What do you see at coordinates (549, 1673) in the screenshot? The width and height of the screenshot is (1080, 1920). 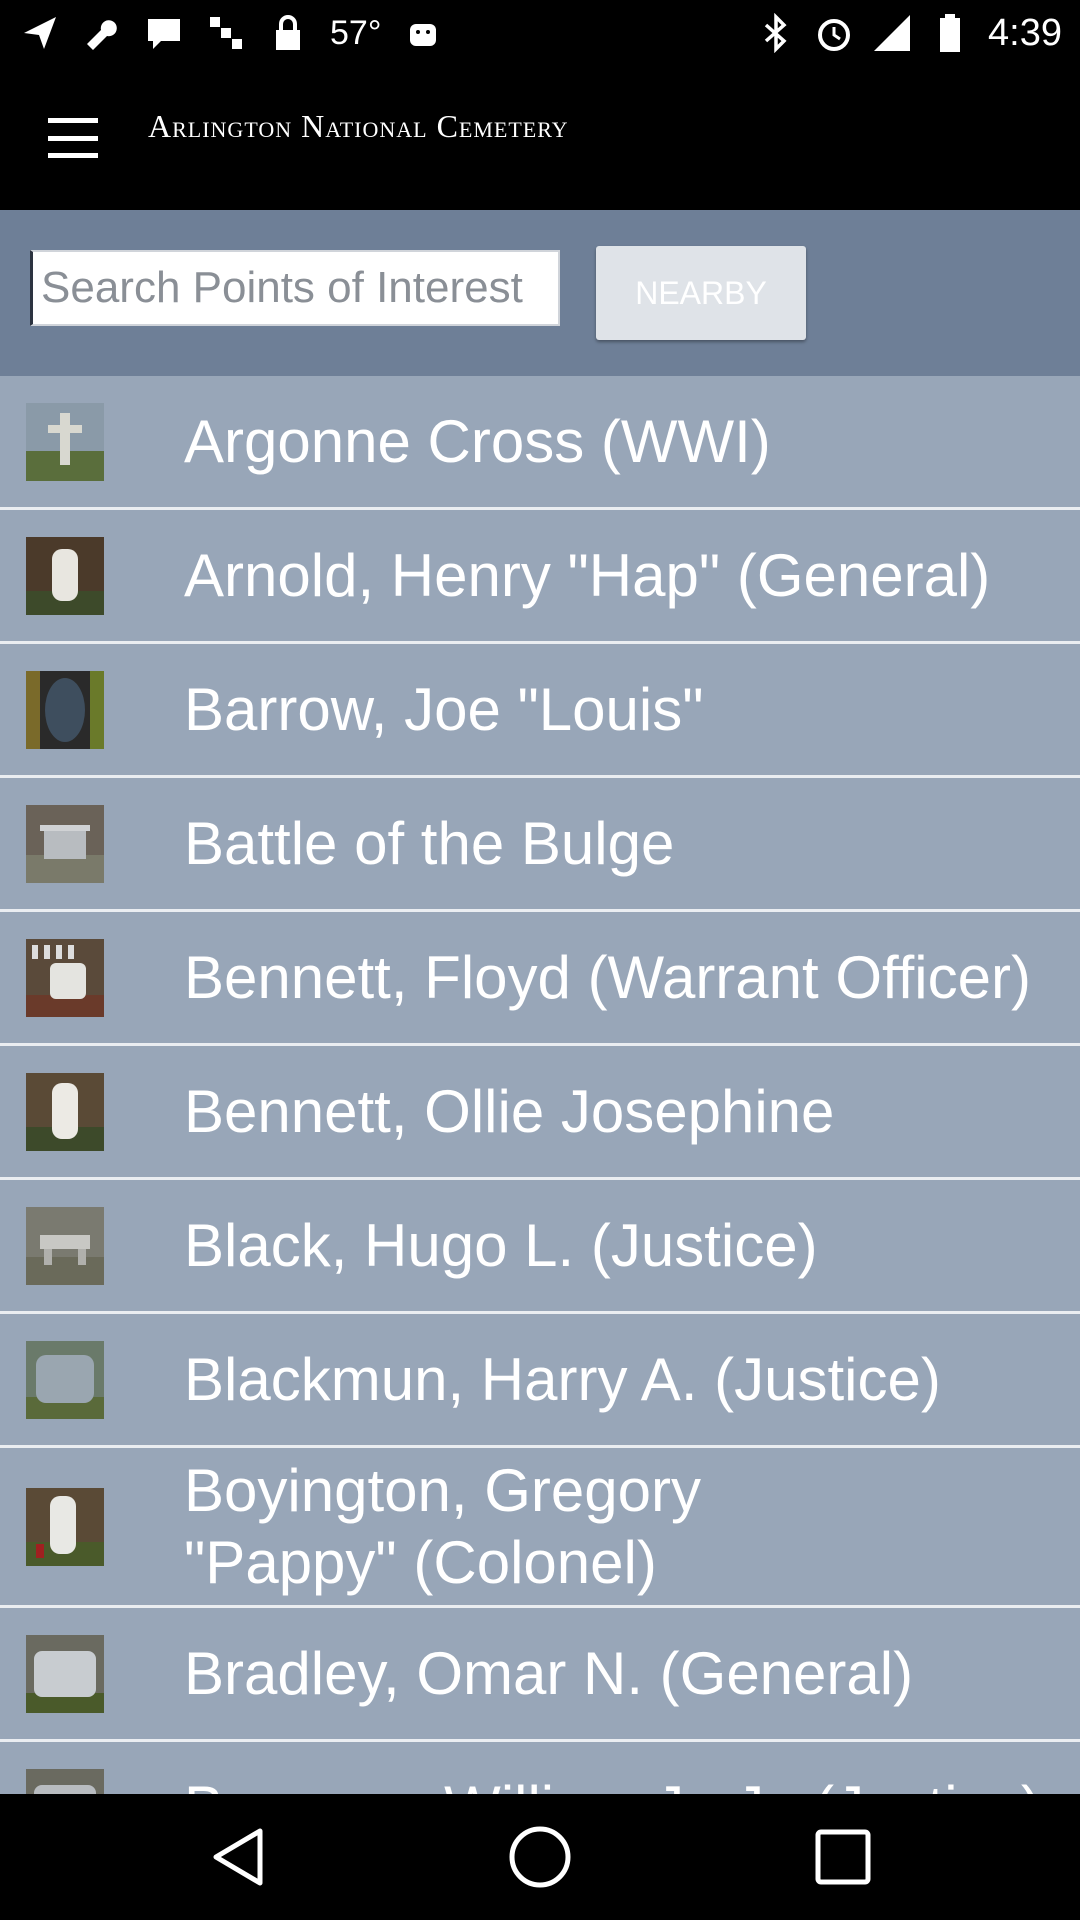 I see `list-item-label: Bradley, Omar N. (General)` at bounding box center [549, 1673].